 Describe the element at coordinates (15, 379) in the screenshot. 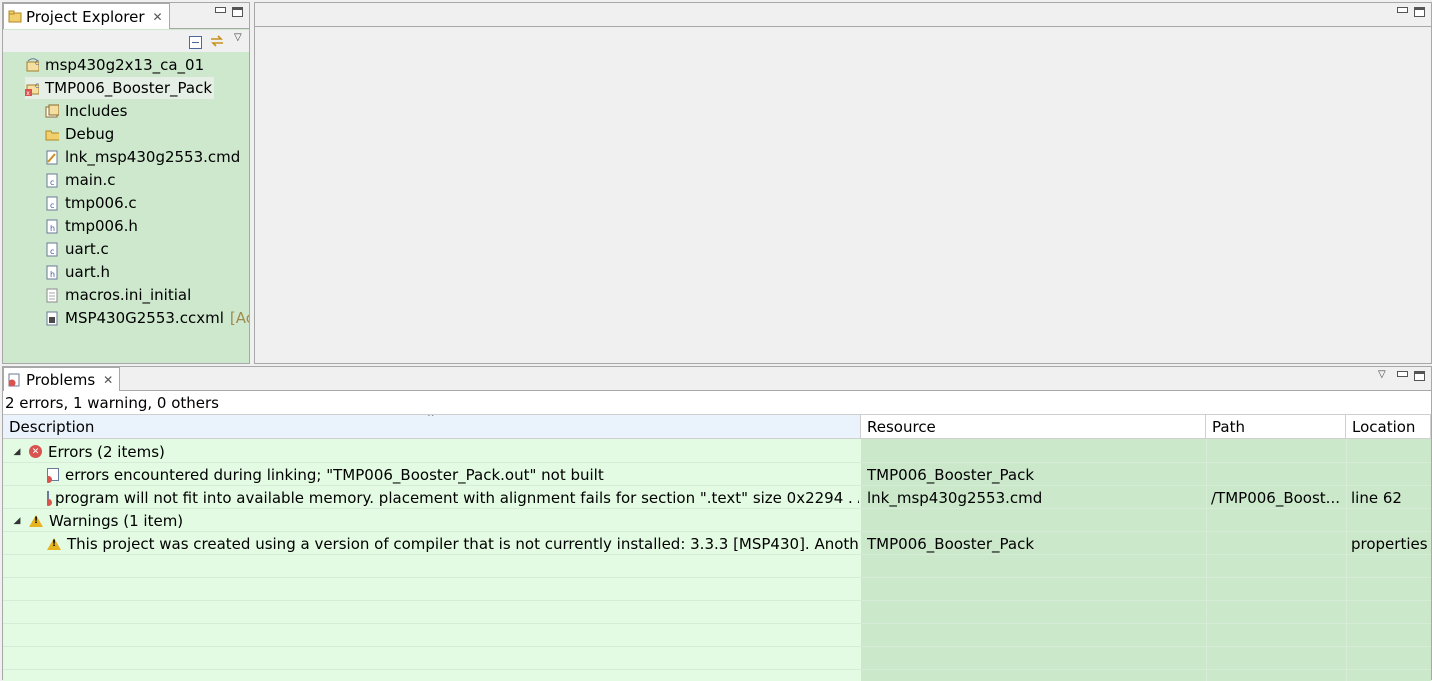

I see `problems-icon` at that location.